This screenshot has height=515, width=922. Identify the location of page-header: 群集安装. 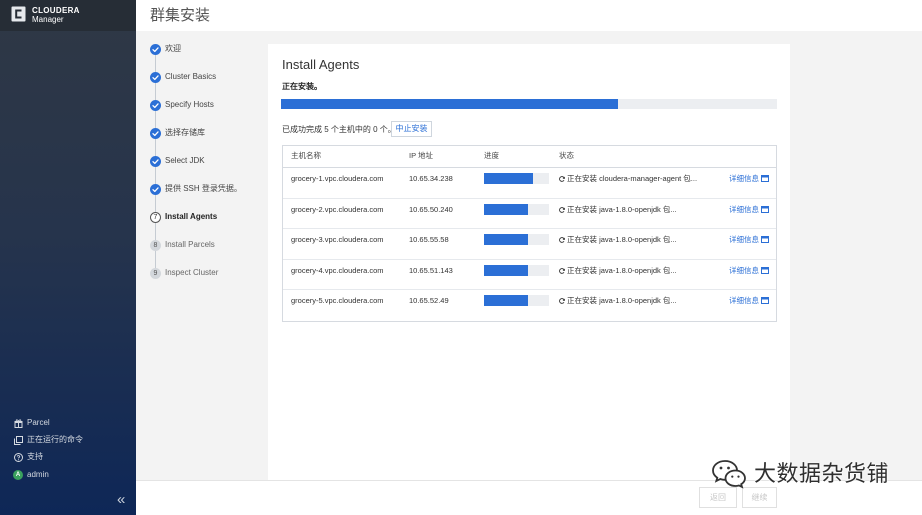
(529, 15).